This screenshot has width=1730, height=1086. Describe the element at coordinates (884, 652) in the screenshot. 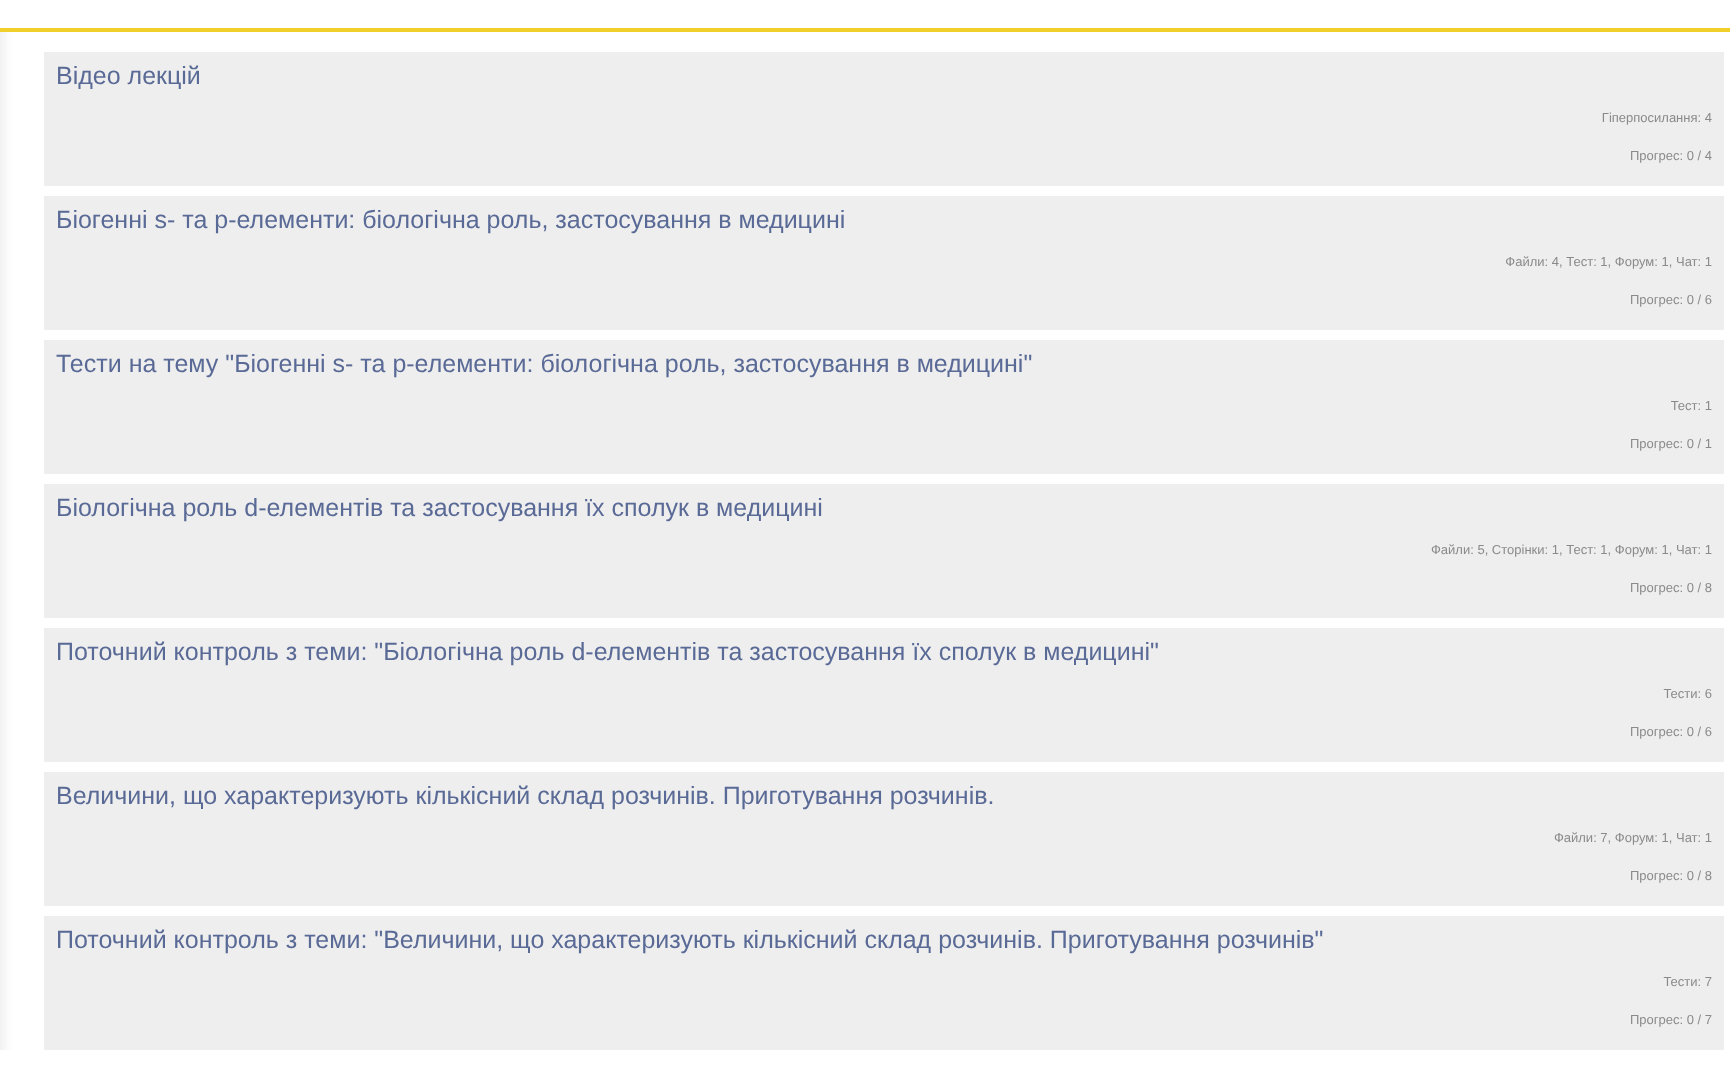

I see `section-title: Поточний контроль з теми: "Біологічна роль d-елементів та застосування їх сполук в медицині"` at that location.